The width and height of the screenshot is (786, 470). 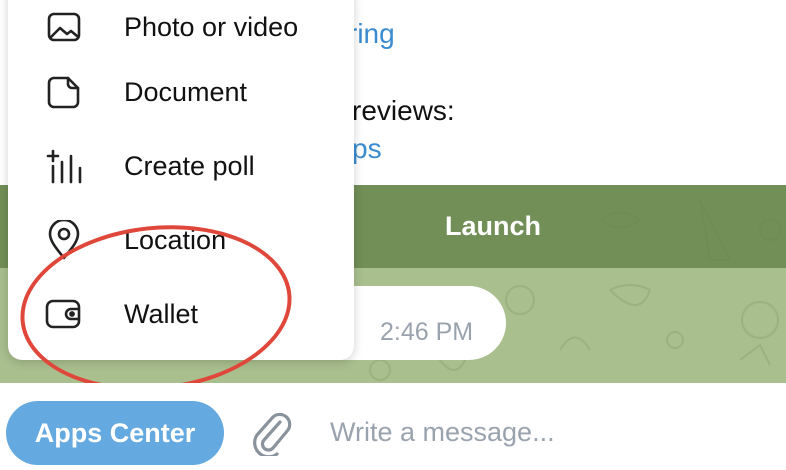 What do you see at coordinates (550, 432) in the screenshot?
I see `message-input` at bounding box center [550, 432].